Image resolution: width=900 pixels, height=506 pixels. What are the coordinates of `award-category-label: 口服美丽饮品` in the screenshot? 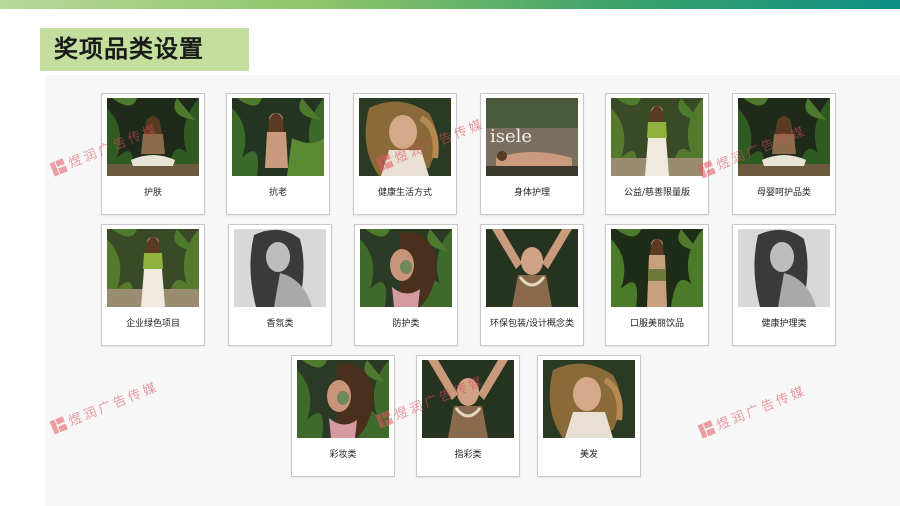 It's located at (656, 324).